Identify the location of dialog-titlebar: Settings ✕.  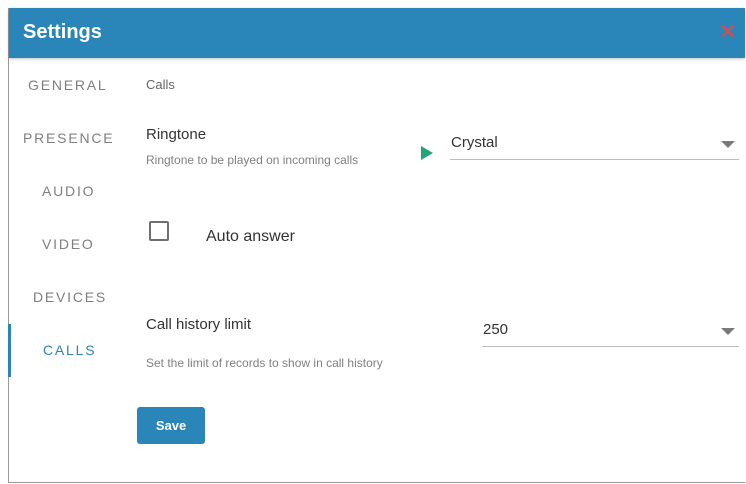
(377, 33).